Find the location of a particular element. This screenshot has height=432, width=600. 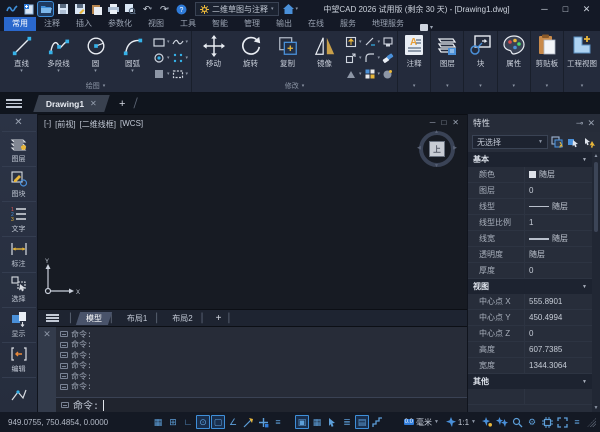

view-compass: ▲ ▼ ◀ ▶ 上 is located at coordinates (437, 149).